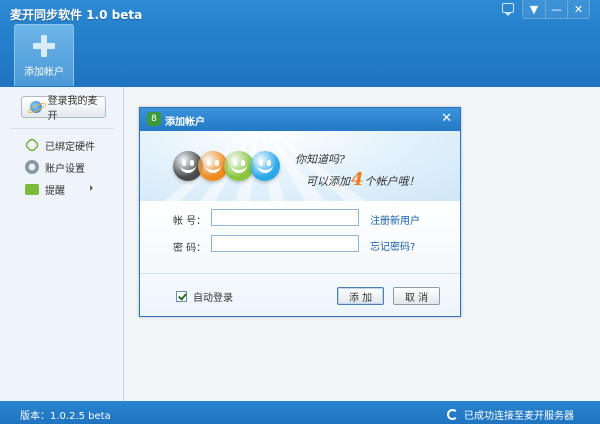 This screenshot has height=424, width=600. Describe the element at coordinates (265, 166) in the screenshot. I see `smiley-face-icon` at that location.